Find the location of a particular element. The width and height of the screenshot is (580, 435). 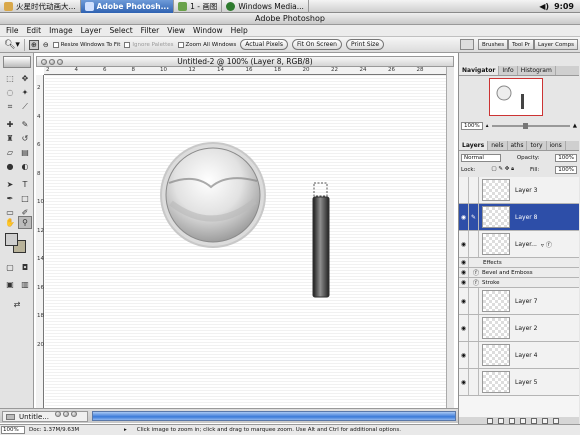

tab-histogram: Histogram is located at coordinates (537, 70).